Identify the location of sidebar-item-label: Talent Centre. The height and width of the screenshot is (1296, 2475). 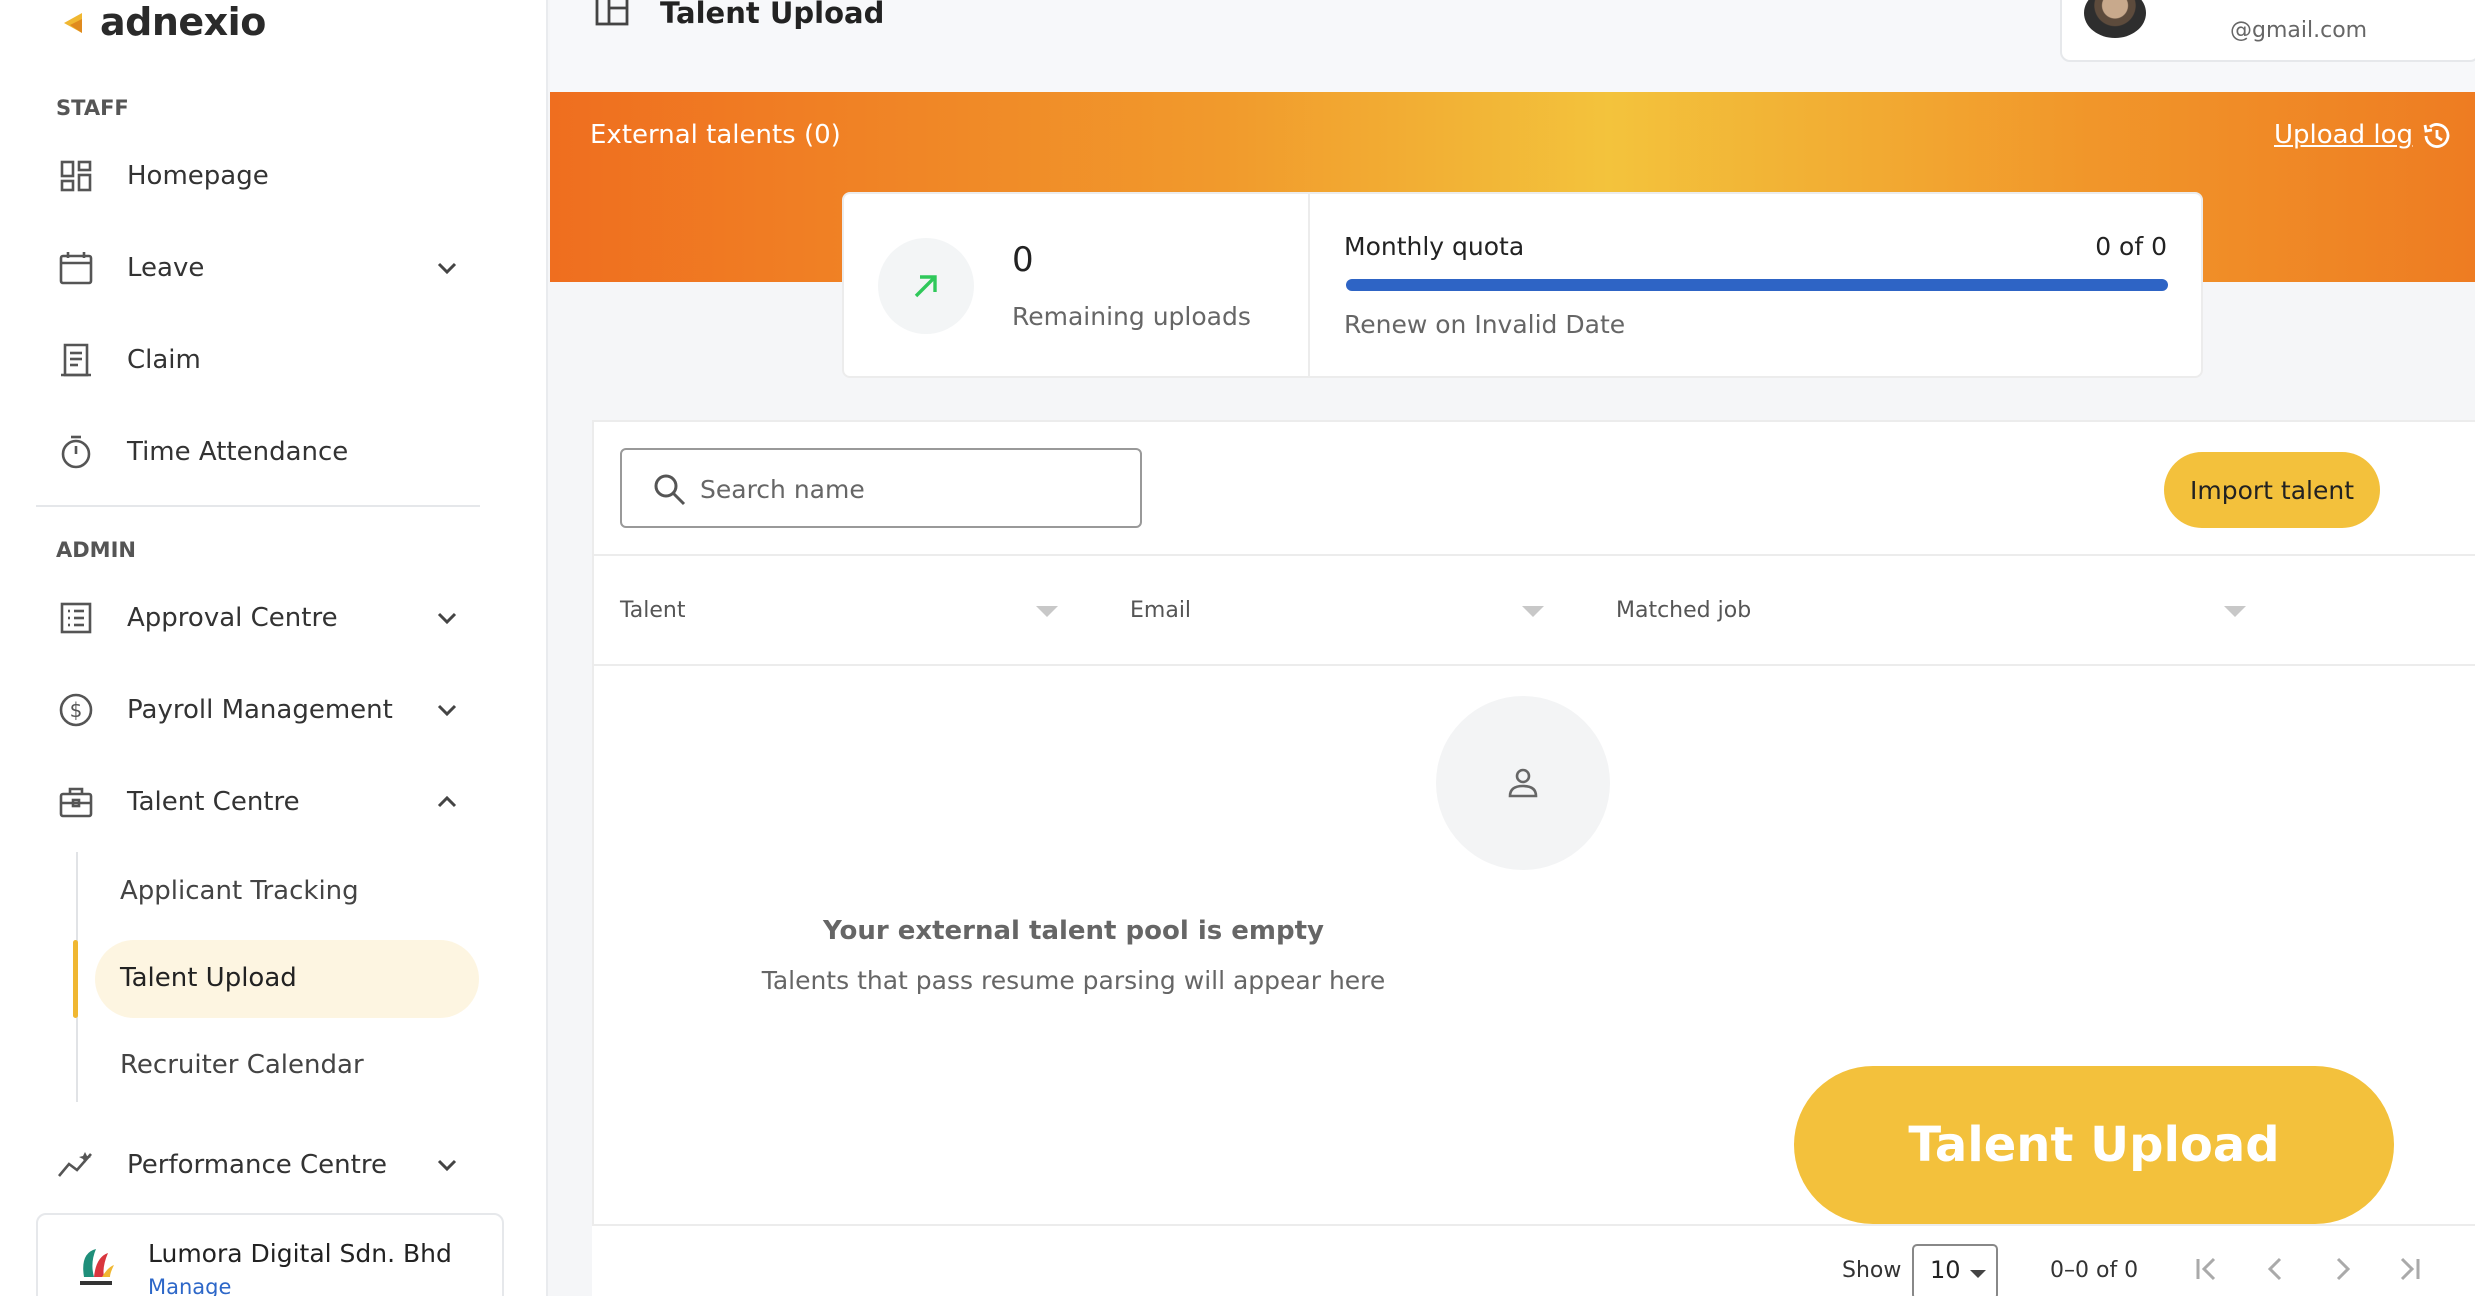
(213, 802).